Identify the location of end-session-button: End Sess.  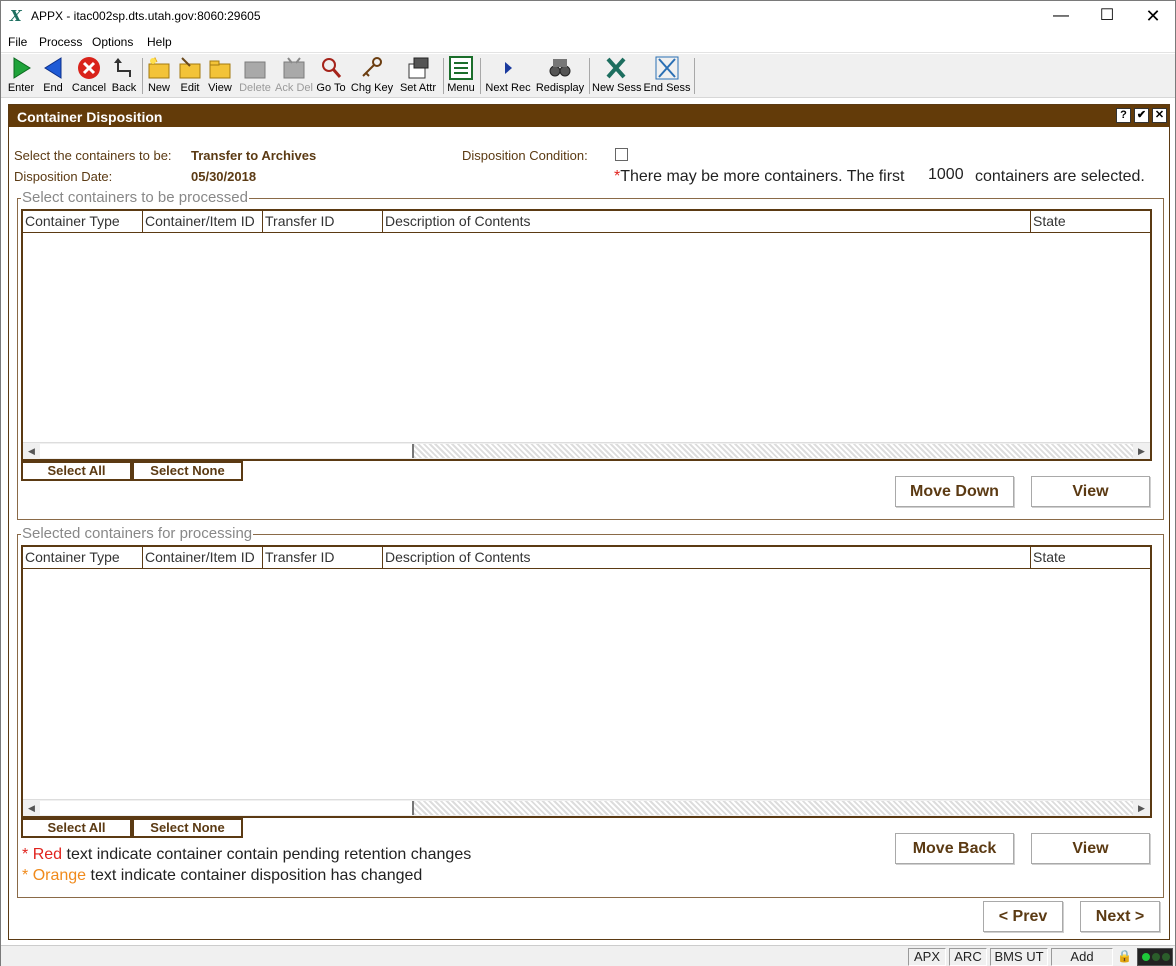
(667, 76).